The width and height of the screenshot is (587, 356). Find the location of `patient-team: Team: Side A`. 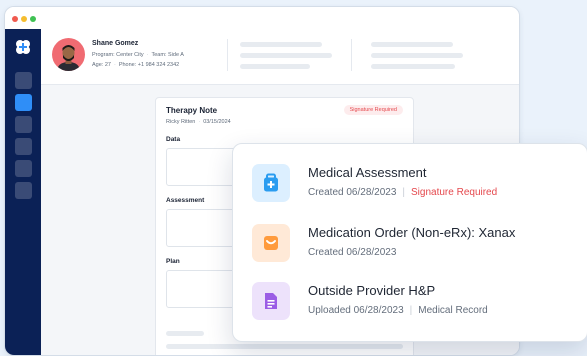

patient-team: Team: Side A is located at coordinates (167, 55).